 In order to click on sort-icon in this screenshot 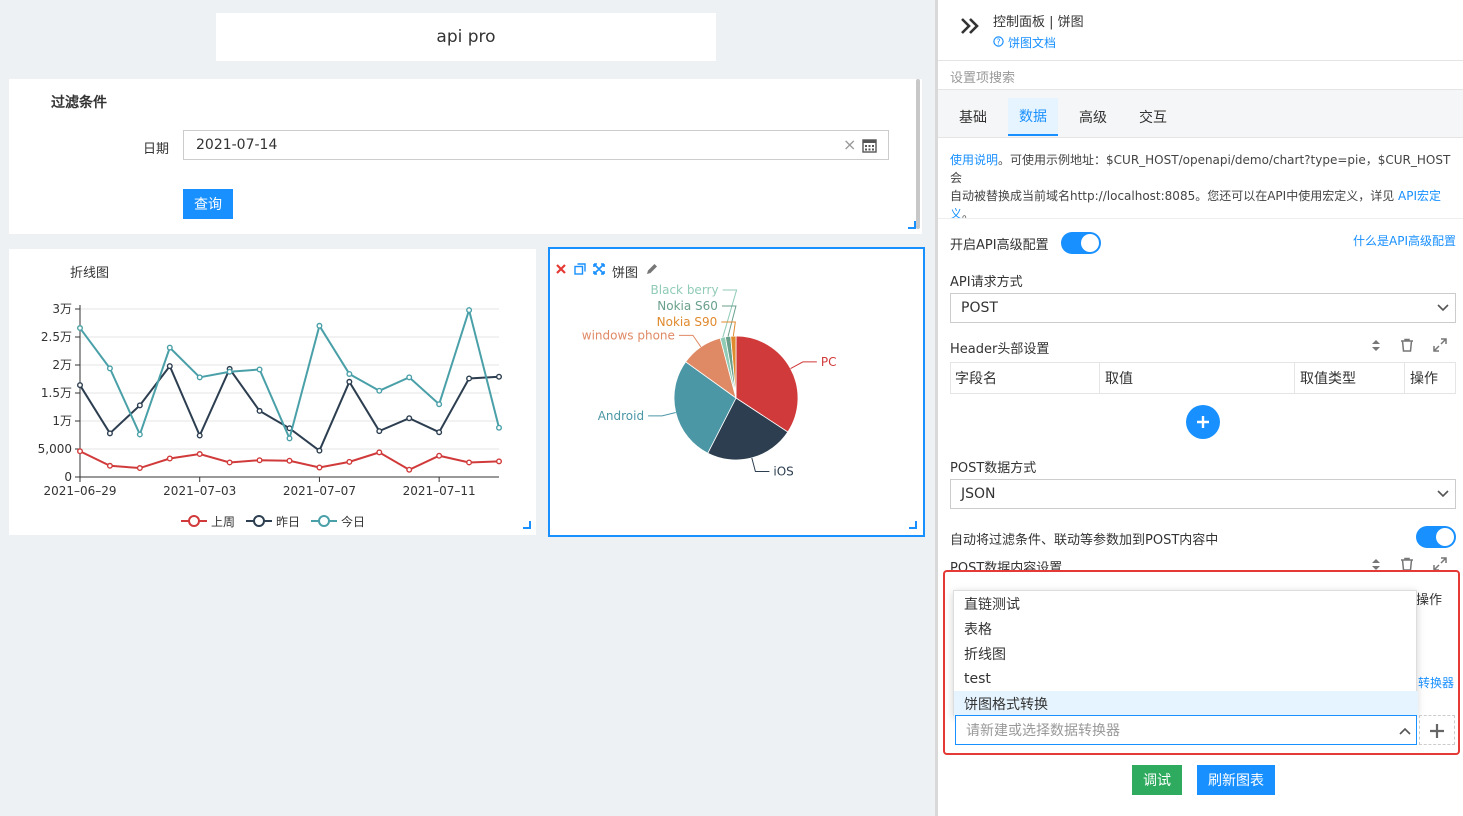, I will do `click(1376, 345)`.